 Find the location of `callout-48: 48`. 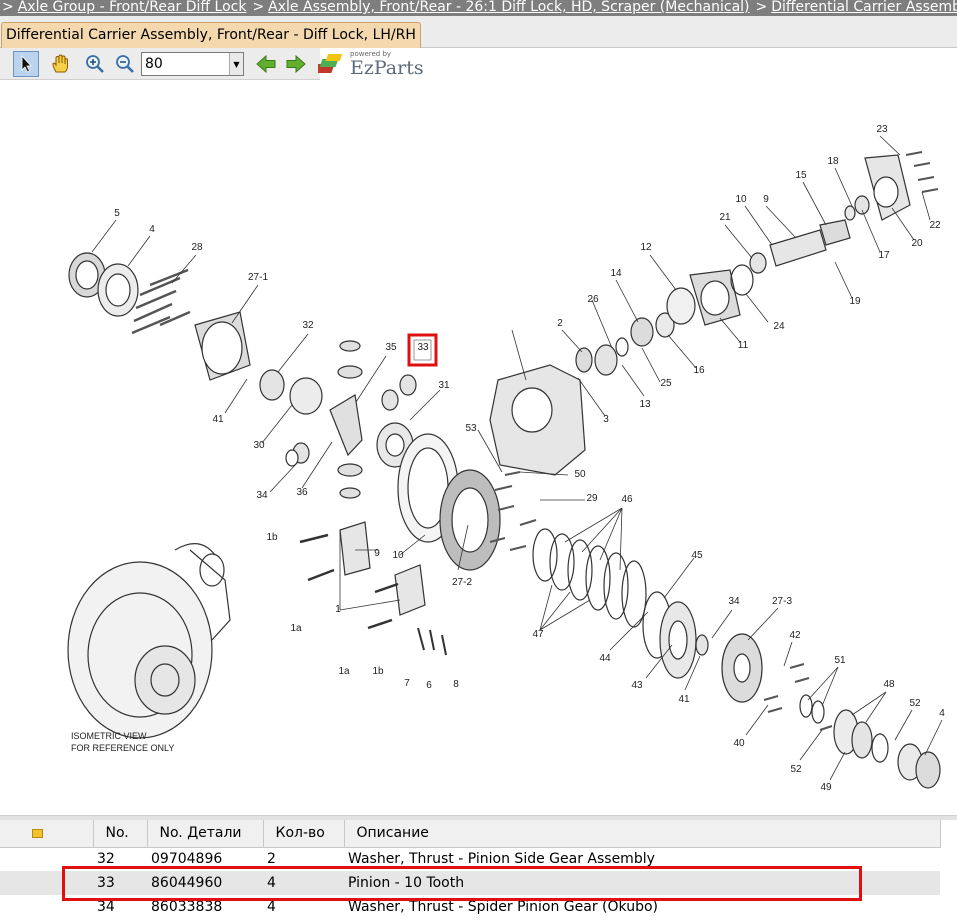

callout-48: 48 is located at coordinates (889, 684).